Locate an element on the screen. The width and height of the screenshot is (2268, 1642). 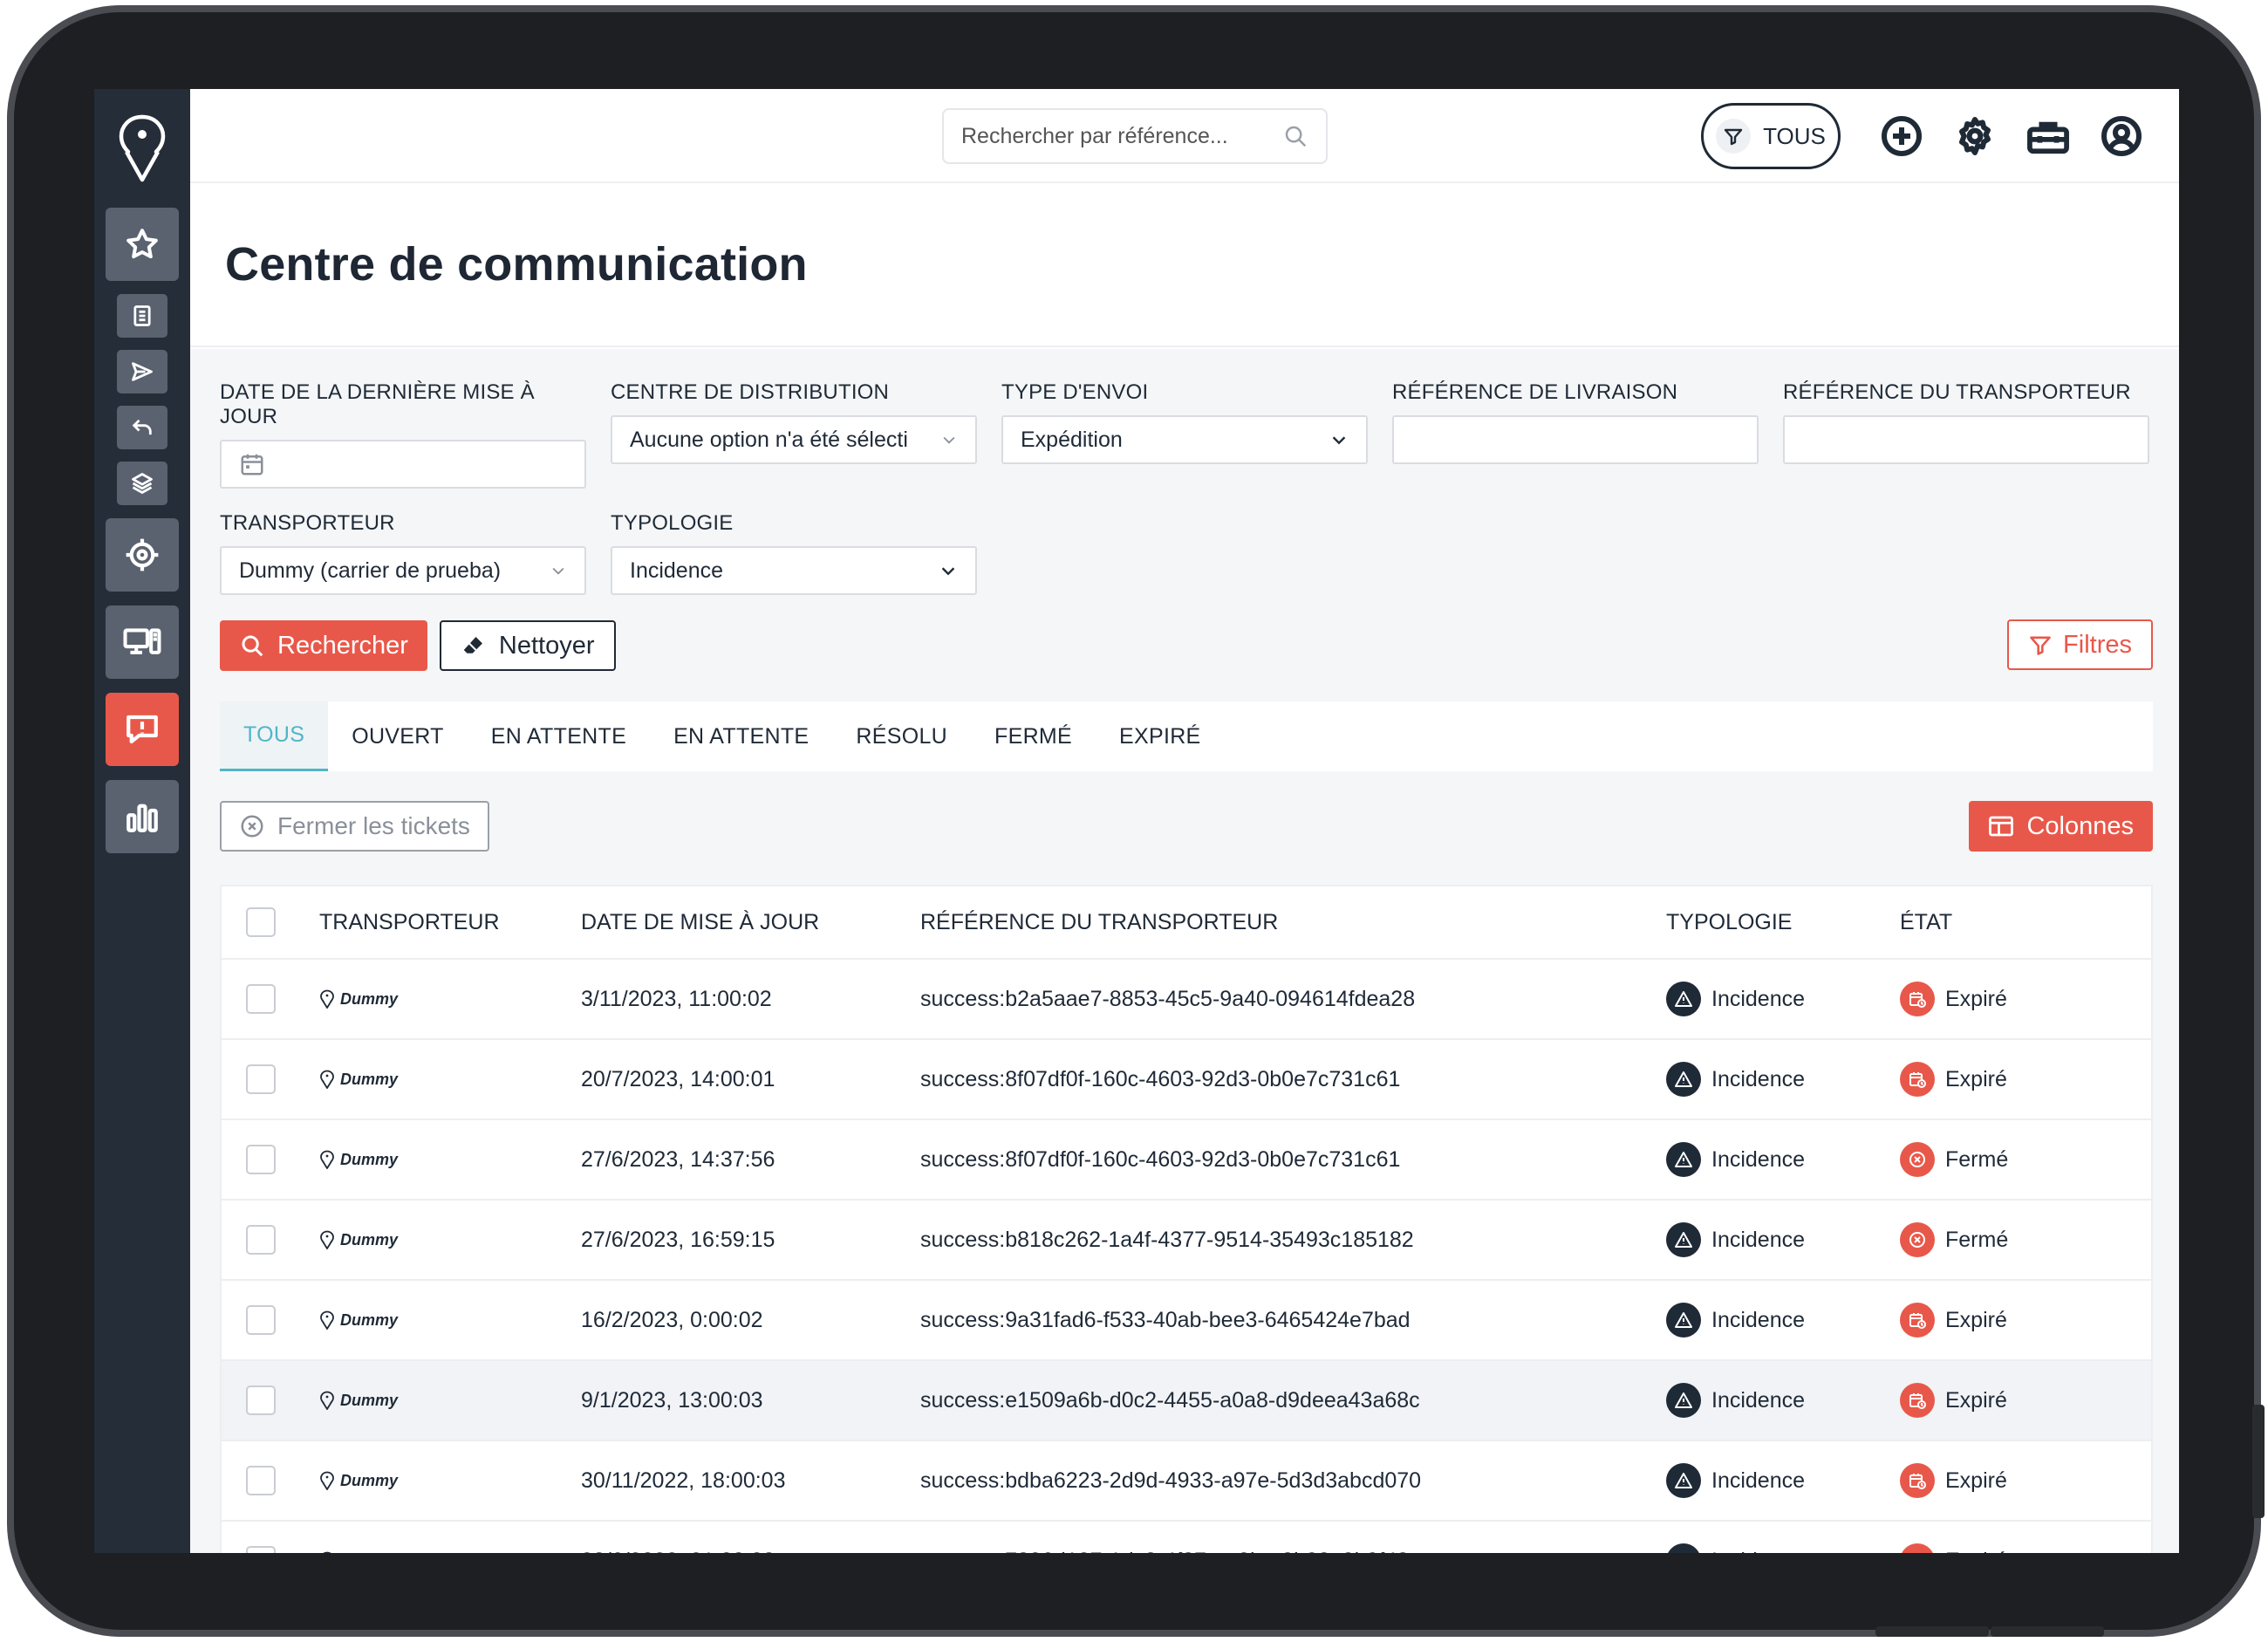
clear-button: Nettoyer is located at coordinates (528, 645).